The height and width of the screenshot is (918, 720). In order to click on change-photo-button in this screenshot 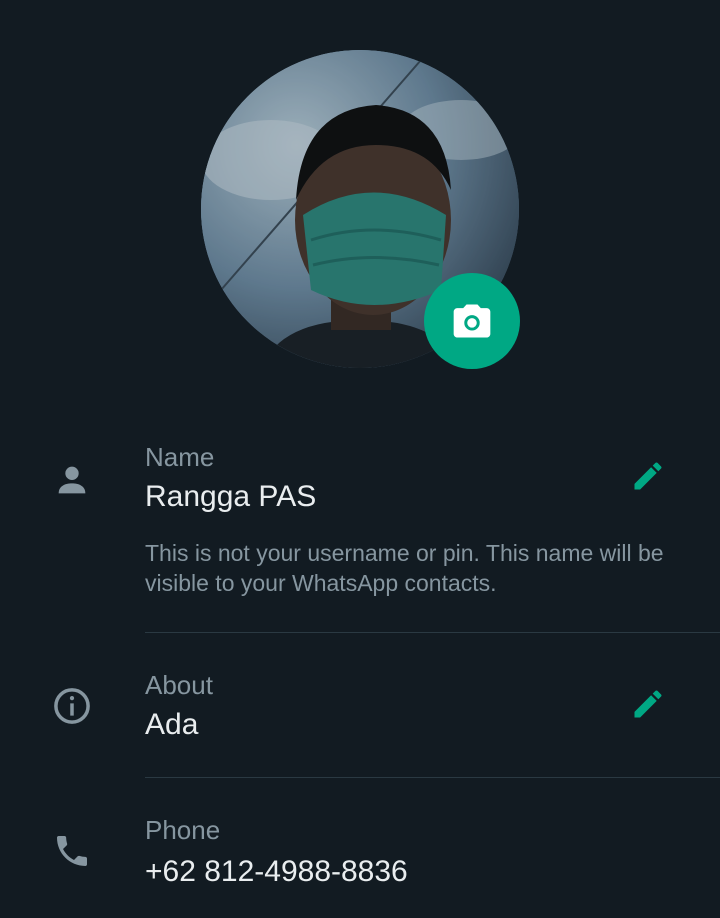, I will do `click(472, 321)`.